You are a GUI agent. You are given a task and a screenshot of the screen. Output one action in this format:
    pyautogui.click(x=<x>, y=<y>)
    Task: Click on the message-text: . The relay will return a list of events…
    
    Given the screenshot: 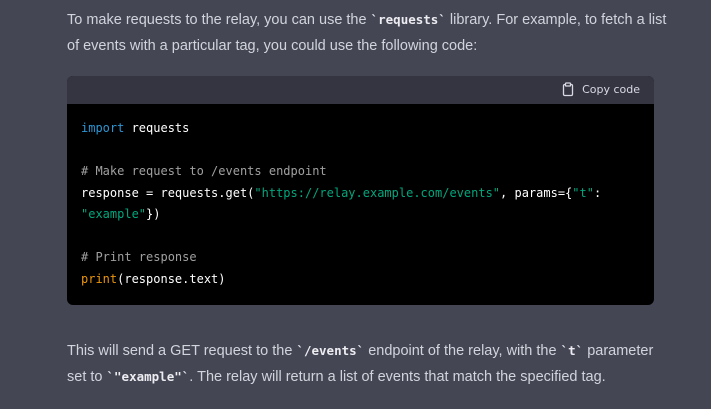 What is the action you would take?
    pyautogui.click(x=397, y=377)
    